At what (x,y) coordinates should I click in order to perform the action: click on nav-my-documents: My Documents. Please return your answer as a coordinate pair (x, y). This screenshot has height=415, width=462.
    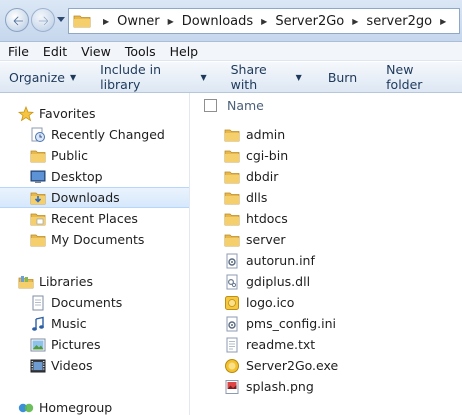
    Looking at the image, I should click on (94, 239).